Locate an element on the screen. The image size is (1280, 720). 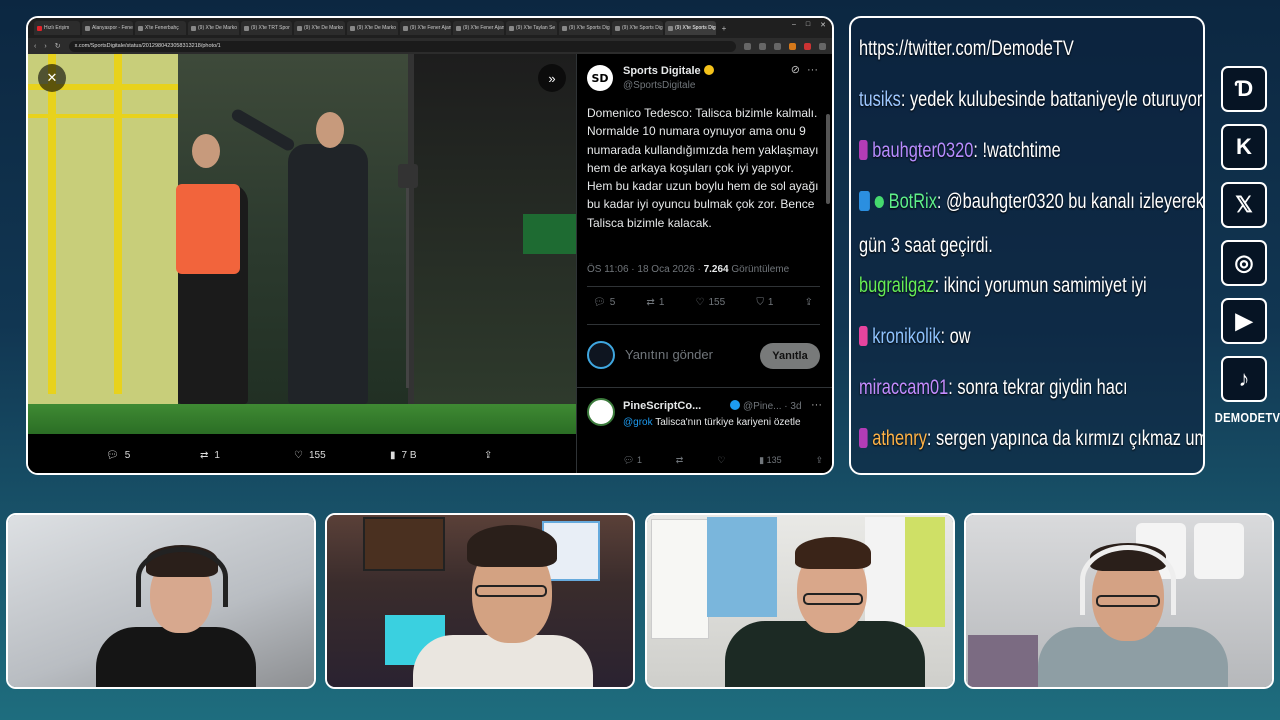
repost-count: 1 is located at coordinates (217, 455).